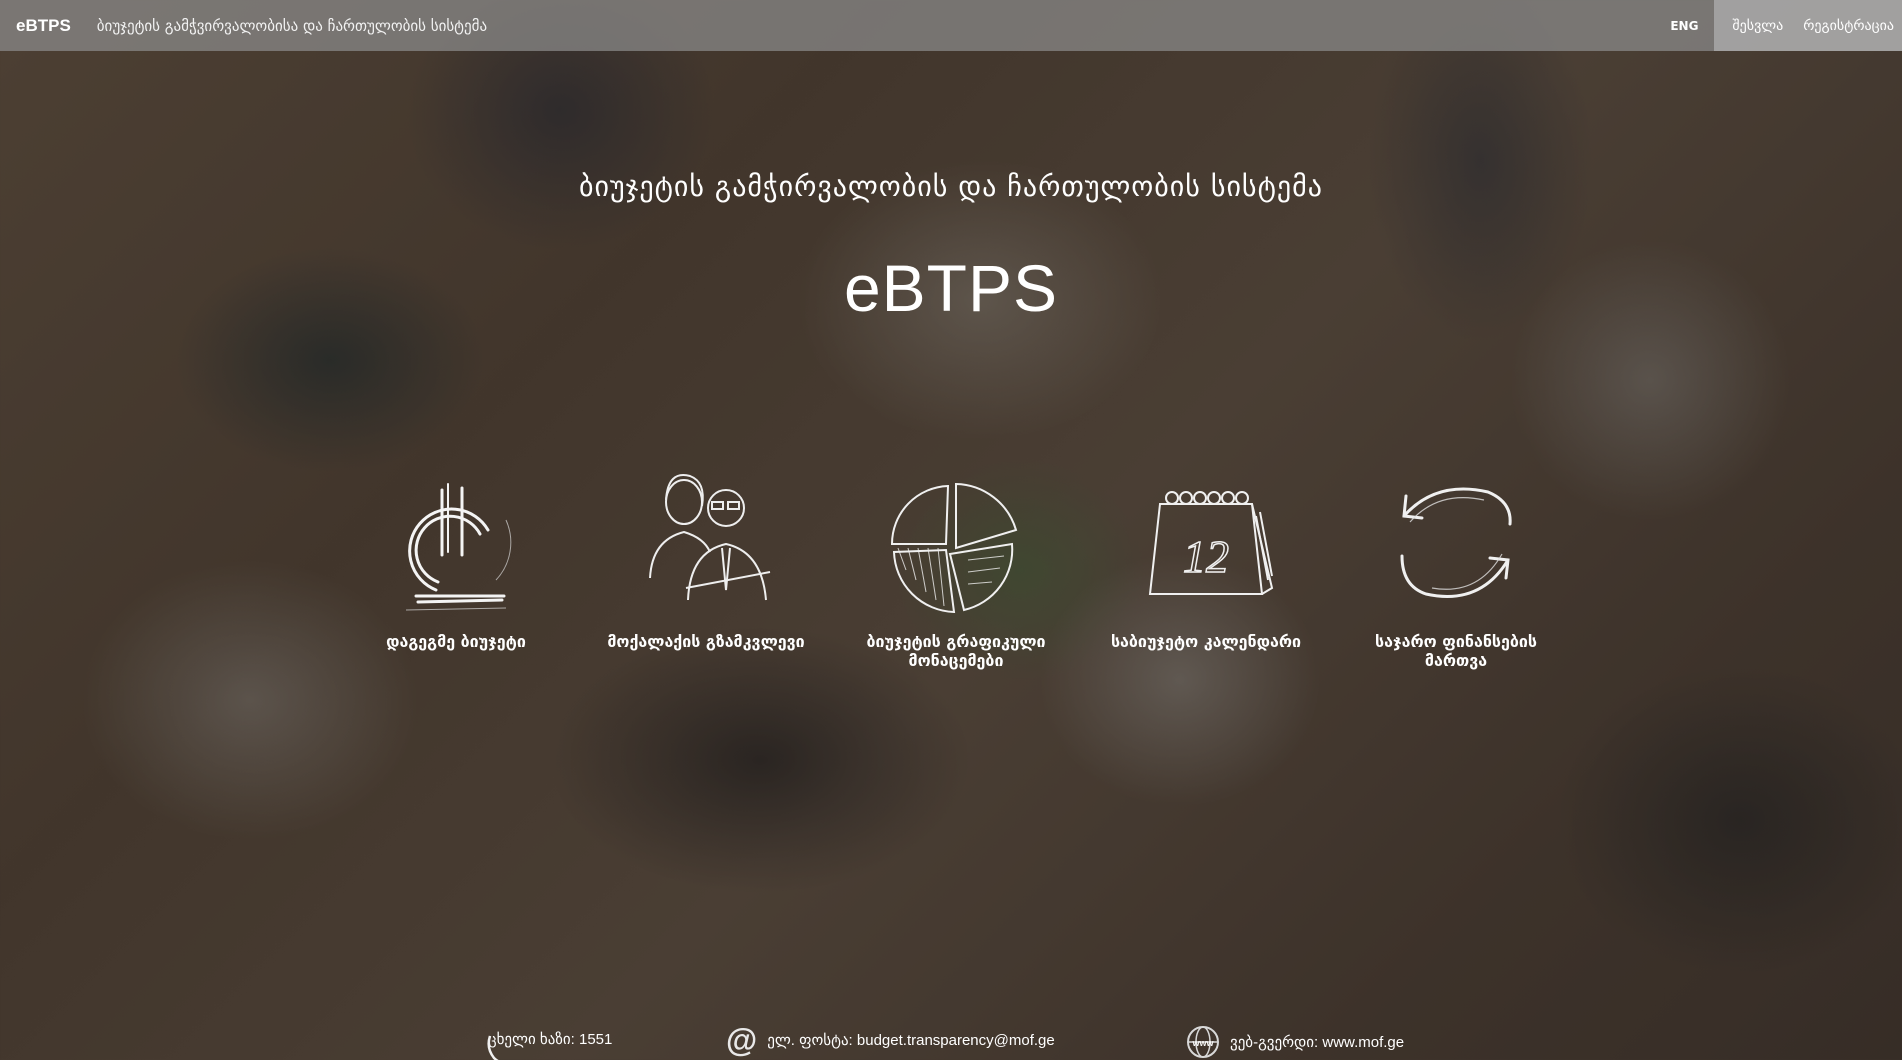 The image size is (1902, 1060). What do you see at coordinates (493, 1047) in the screenshot?
I see `phone-icon` at bounding box center [493, 1047].